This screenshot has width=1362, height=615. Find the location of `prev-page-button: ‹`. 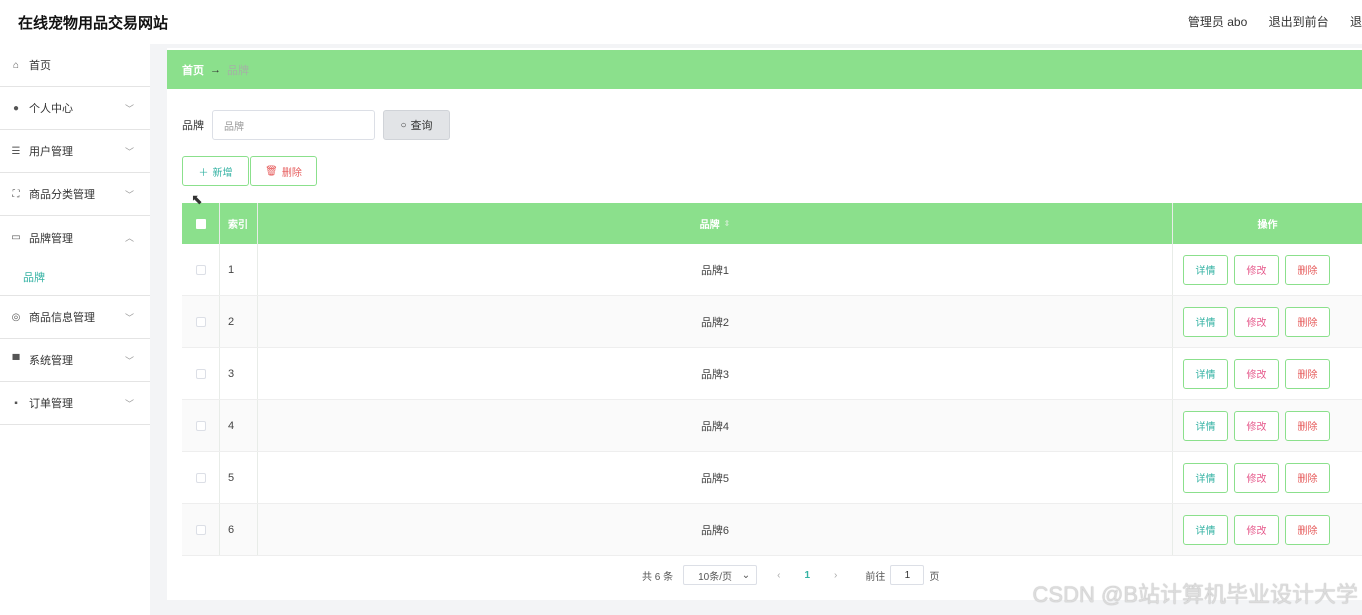

prev-page-button: ‹ is located at coordinates (778, 575).